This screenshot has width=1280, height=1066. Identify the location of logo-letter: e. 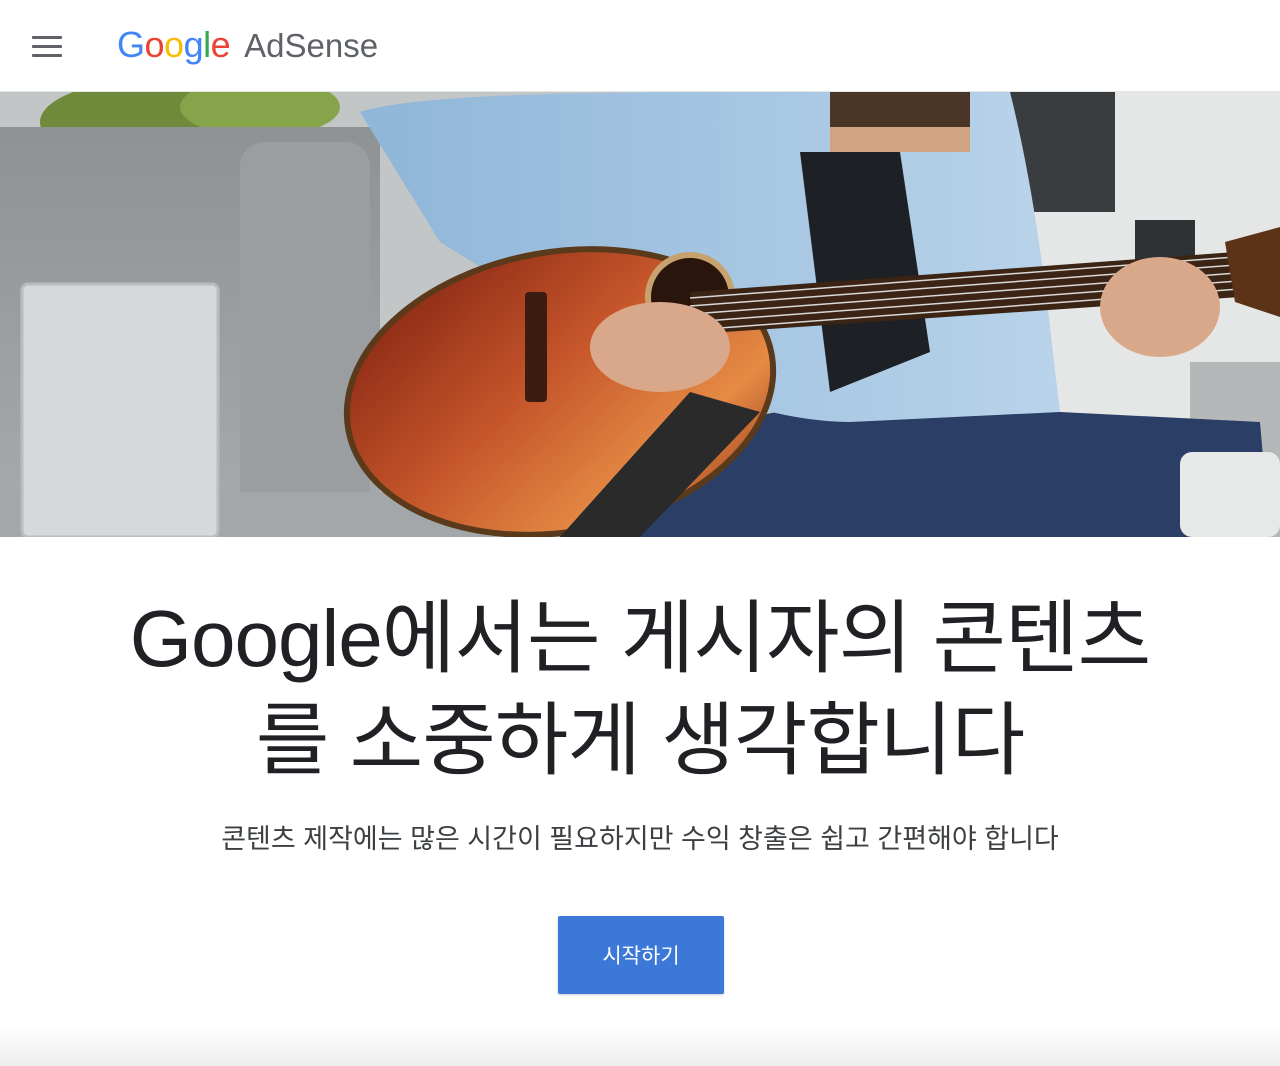
(220, 44).